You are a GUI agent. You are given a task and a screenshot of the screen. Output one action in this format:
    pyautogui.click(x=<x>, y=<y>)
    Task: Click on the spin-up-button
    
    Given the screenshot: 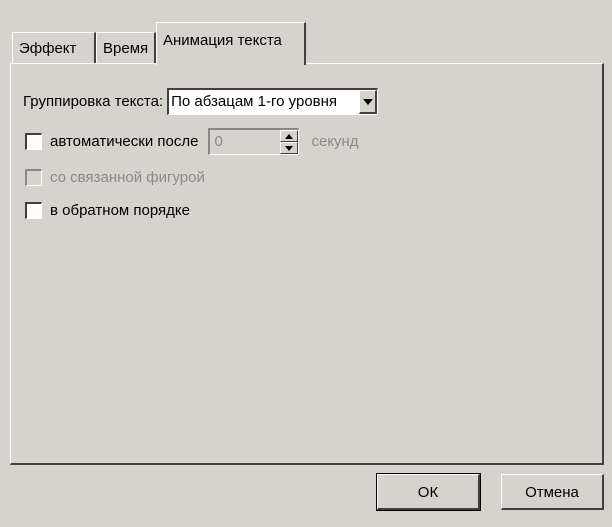 What is the action you would take?
    pyautogui.click(x=289, y=136)
    